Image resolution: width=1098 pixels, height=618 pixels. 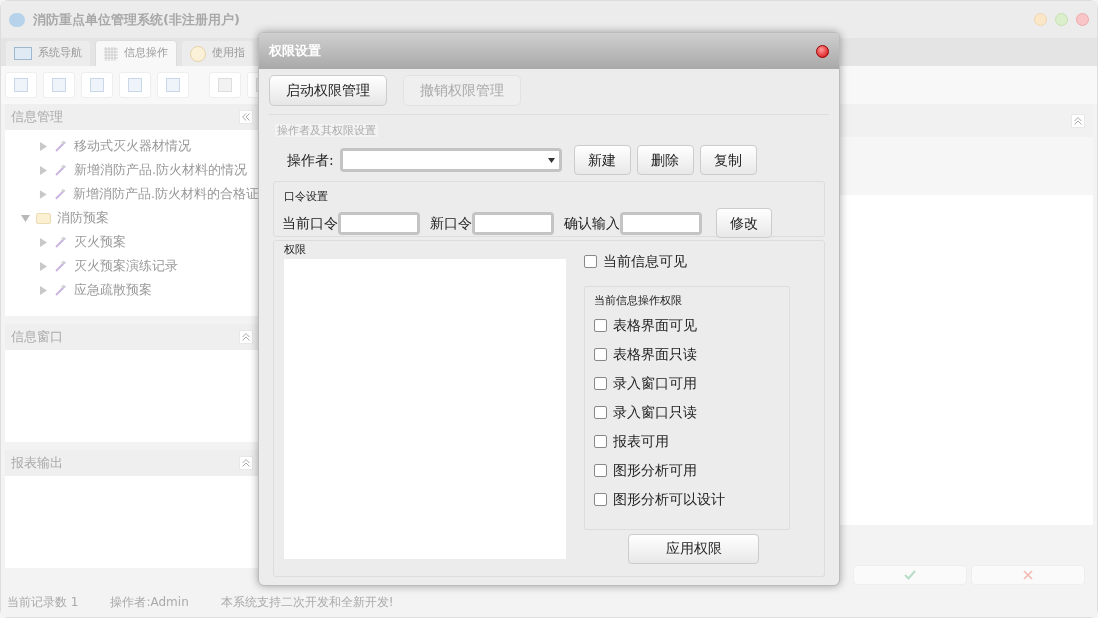 What do you see at coordinates (217, 53) in the screenshot?
I see `tab: 使用指` at bounding box center [217, 53].